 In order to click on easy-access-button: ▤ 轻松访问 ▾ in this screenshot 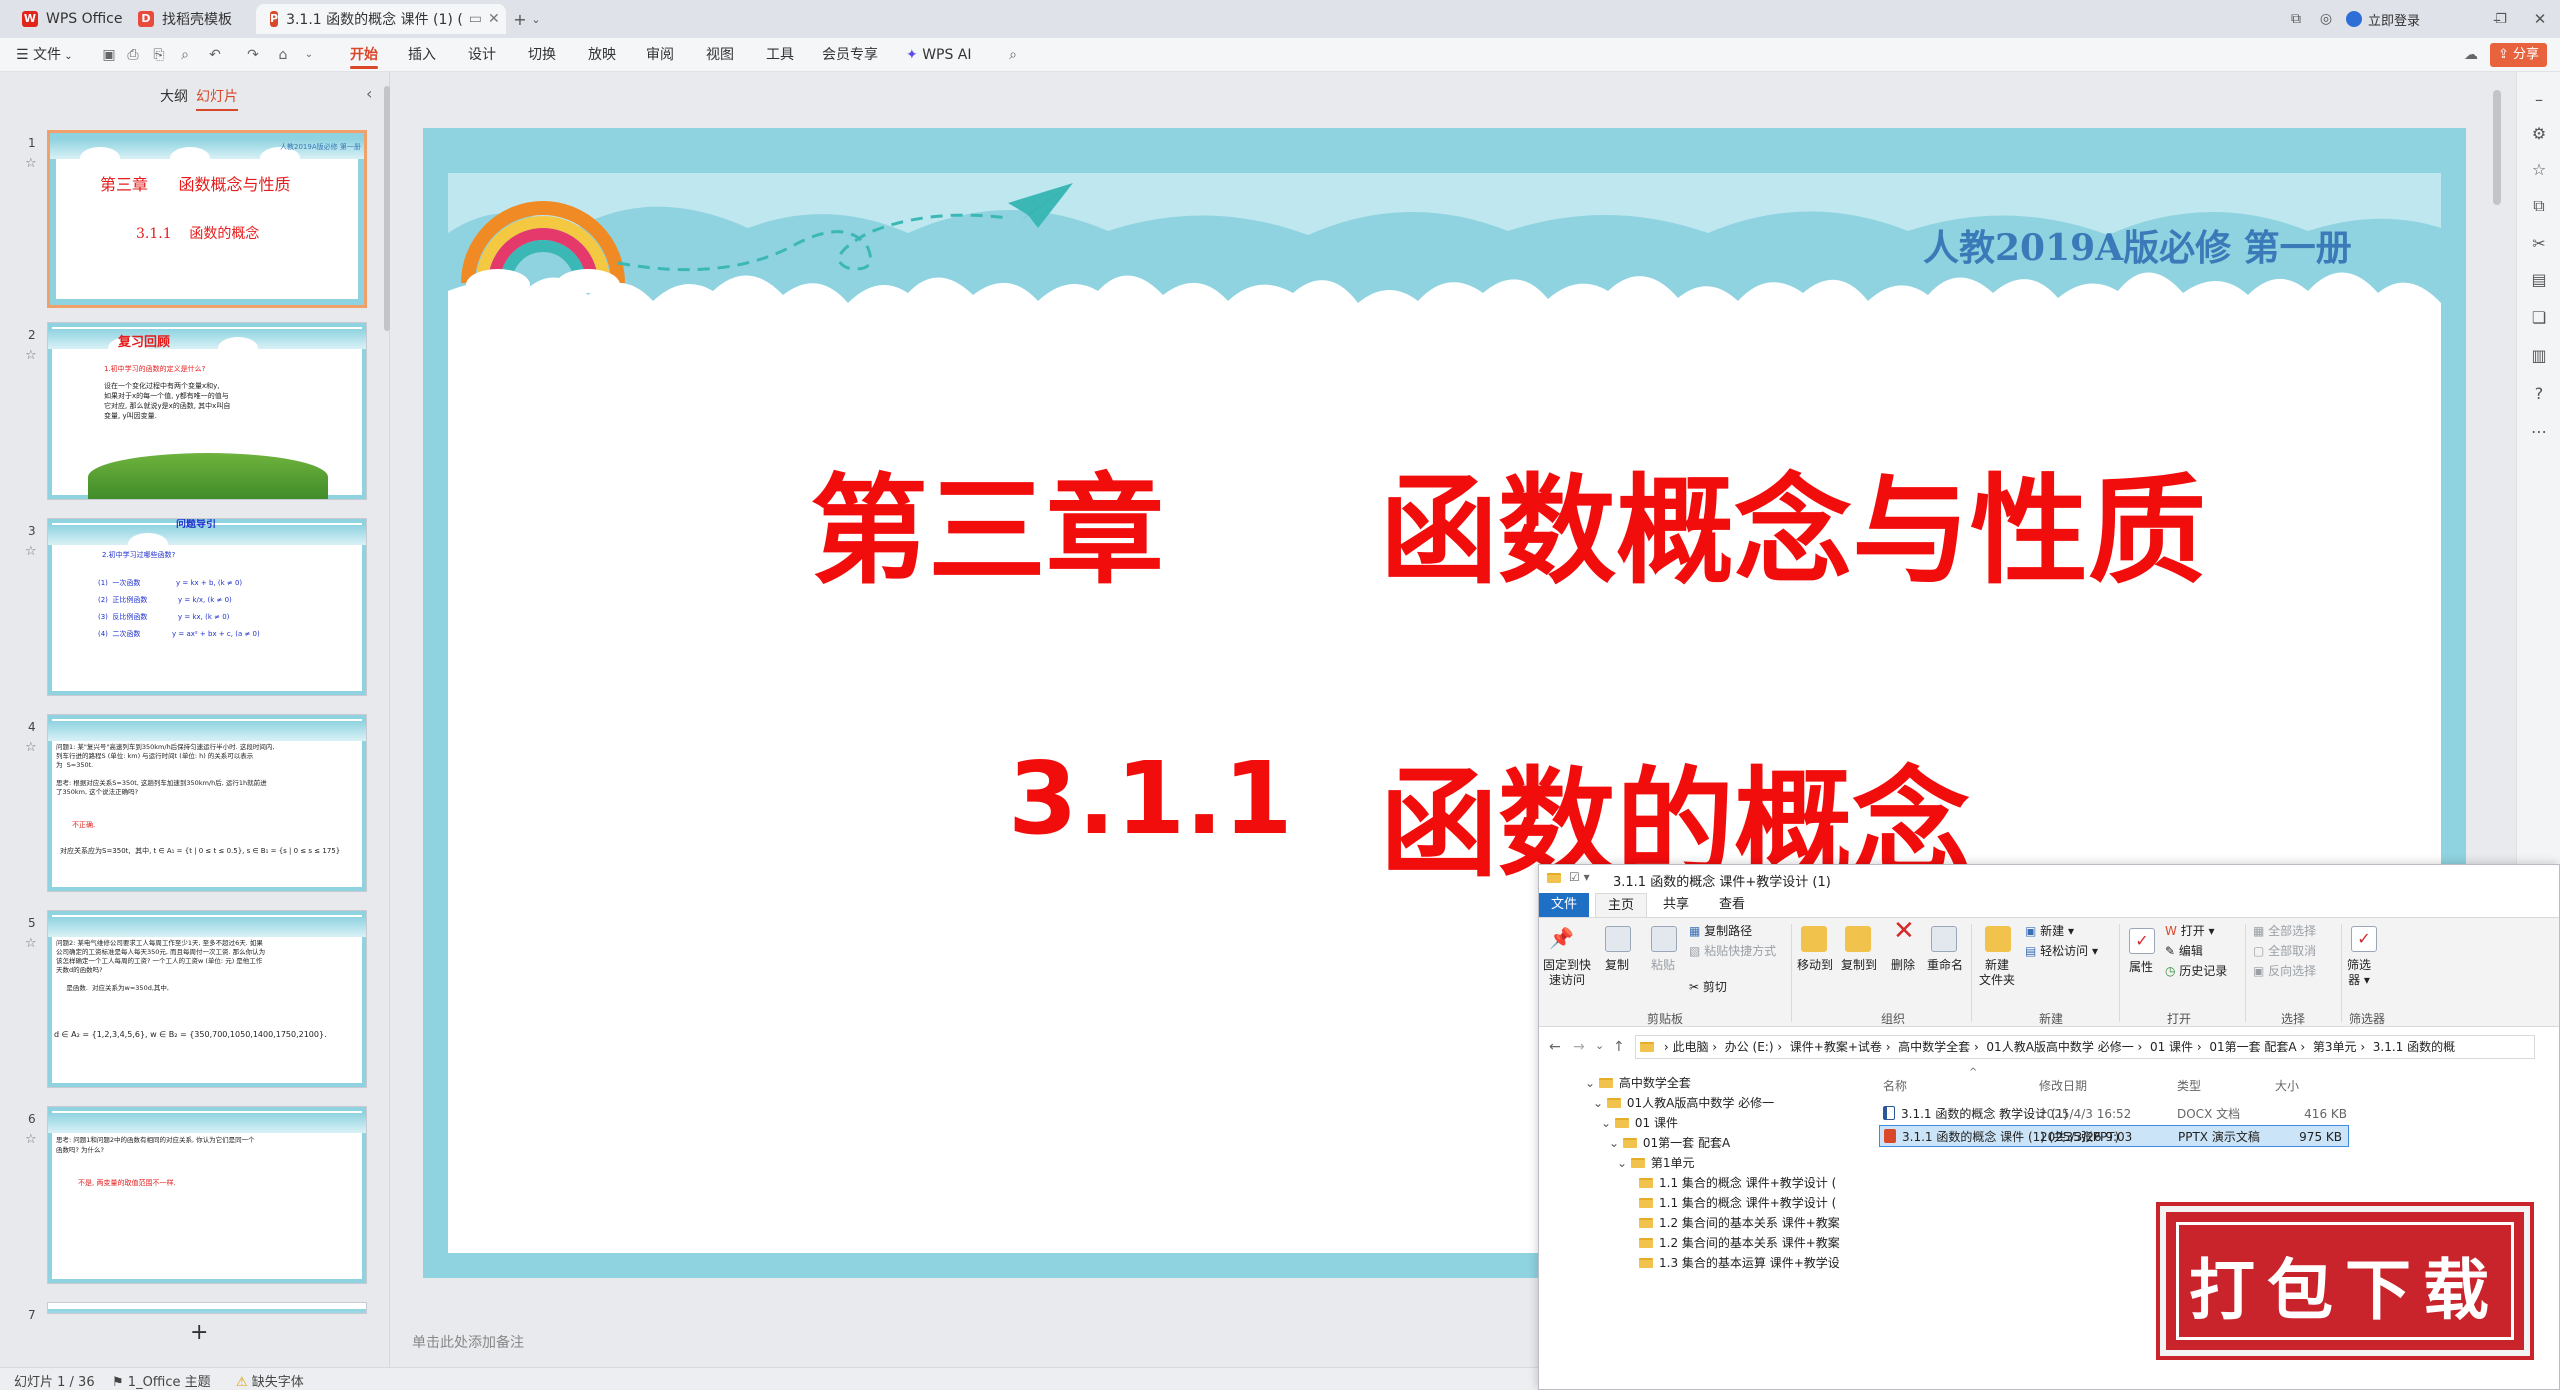, I will do `click(2061, 951)`.